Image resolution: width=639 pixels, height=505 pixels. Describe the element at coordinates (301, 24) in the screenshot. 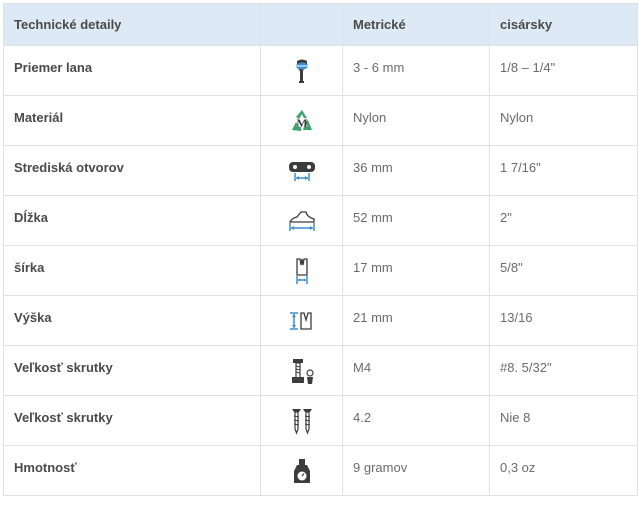

I see `header-icon` at that location.